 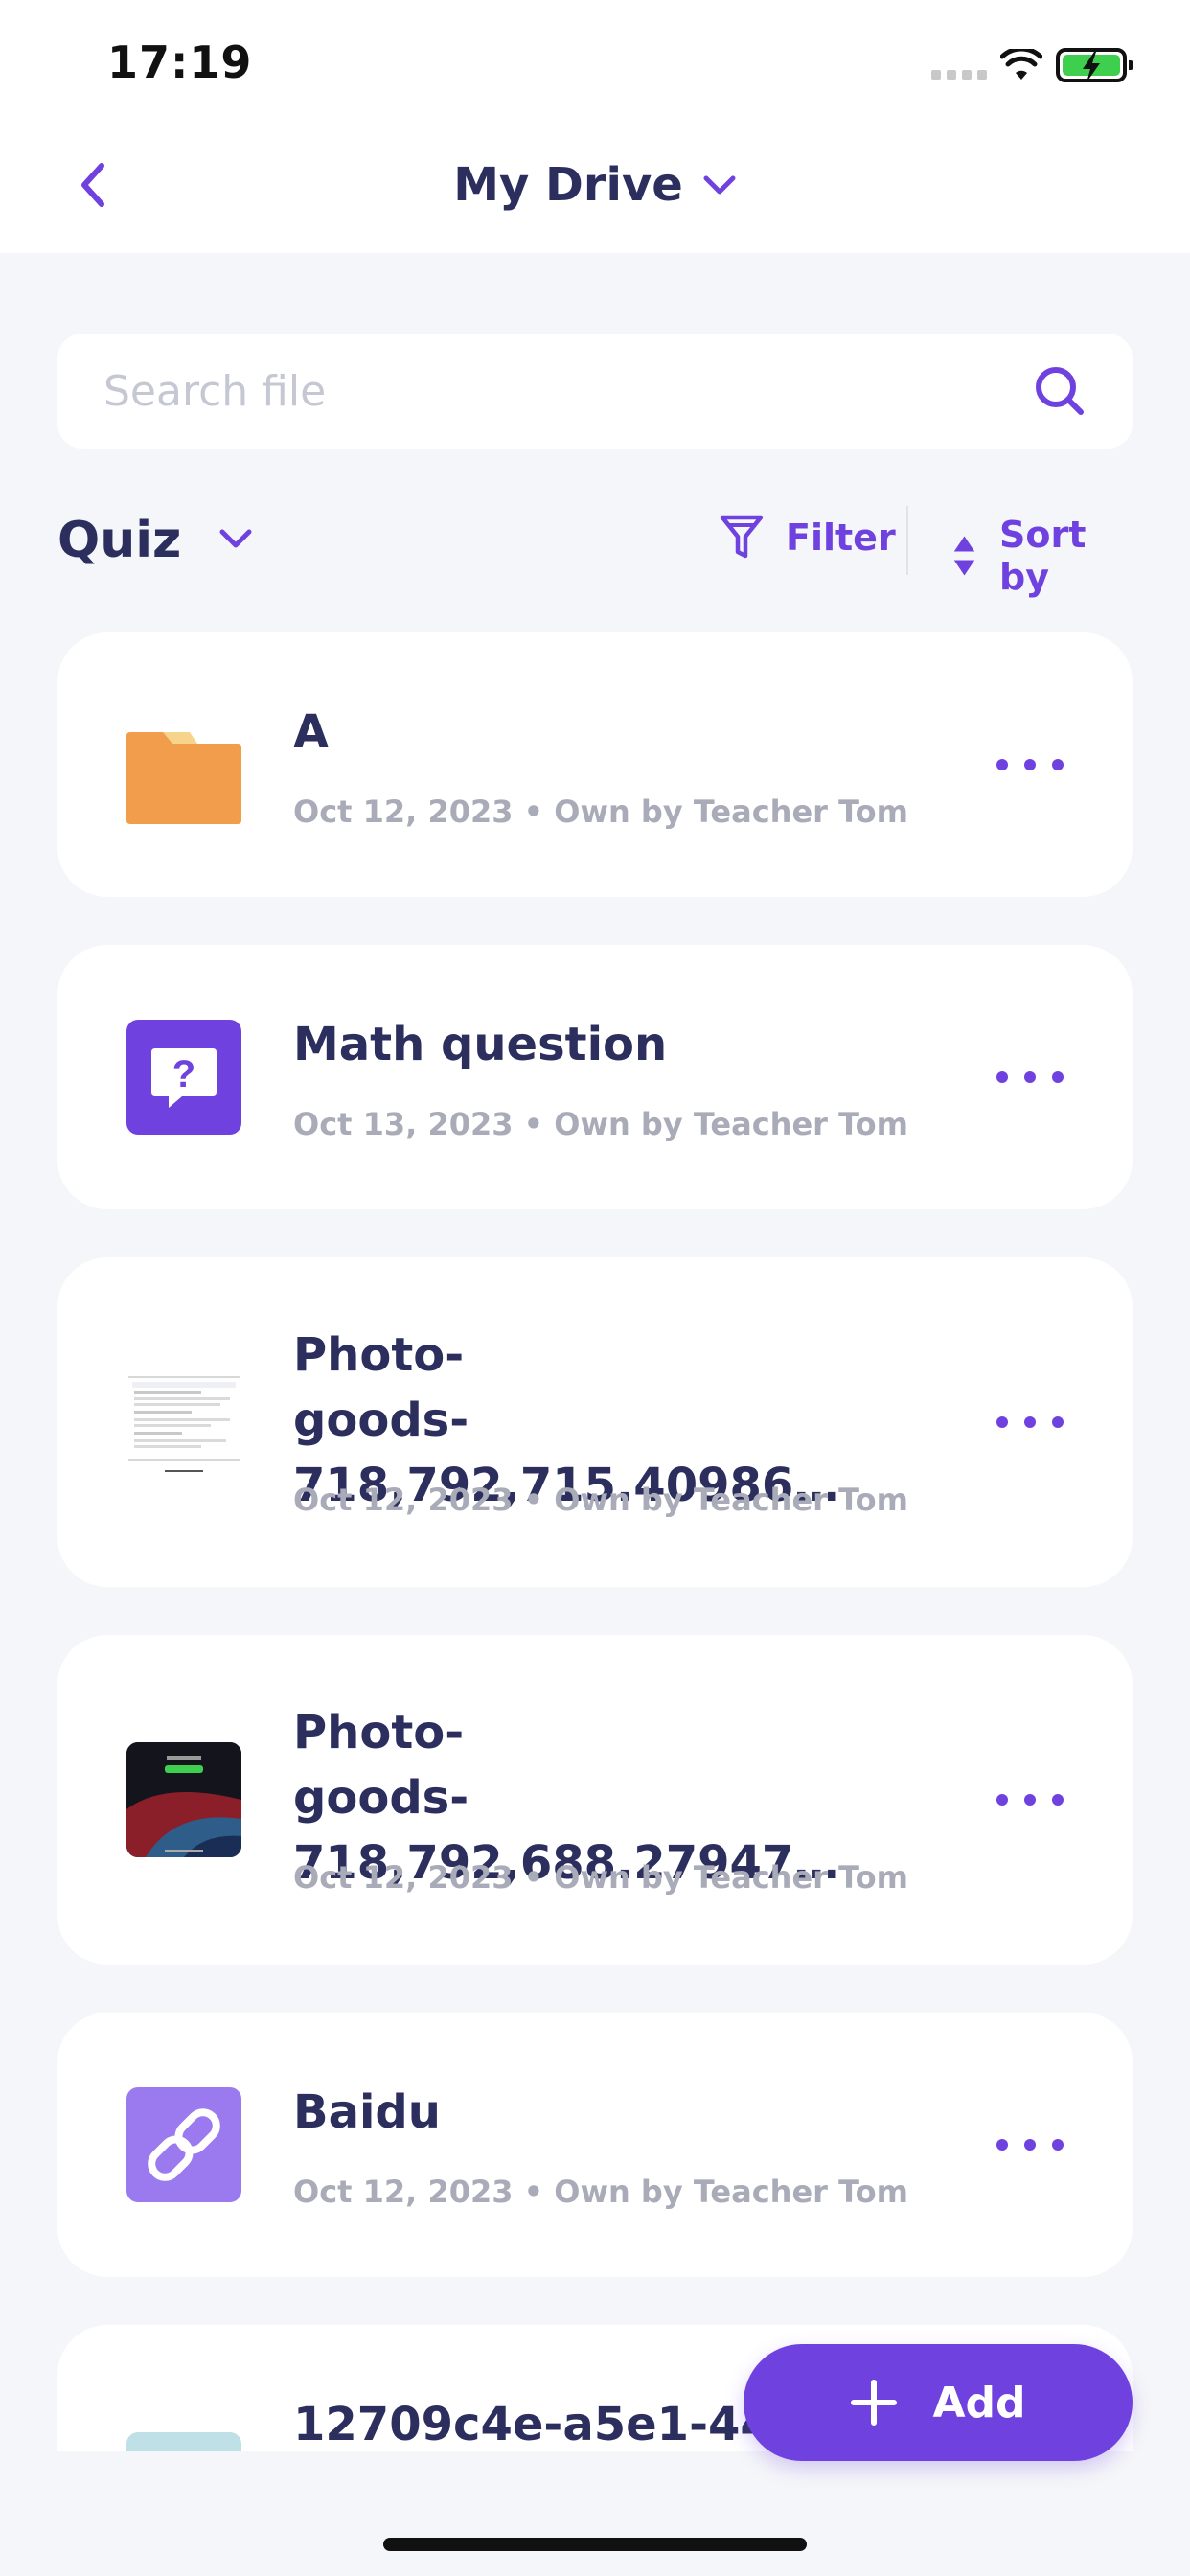 What do you see at coordinates (595, 2544) in the screenshot?
I see `home-indicator` at bounding box center [595, 2544].